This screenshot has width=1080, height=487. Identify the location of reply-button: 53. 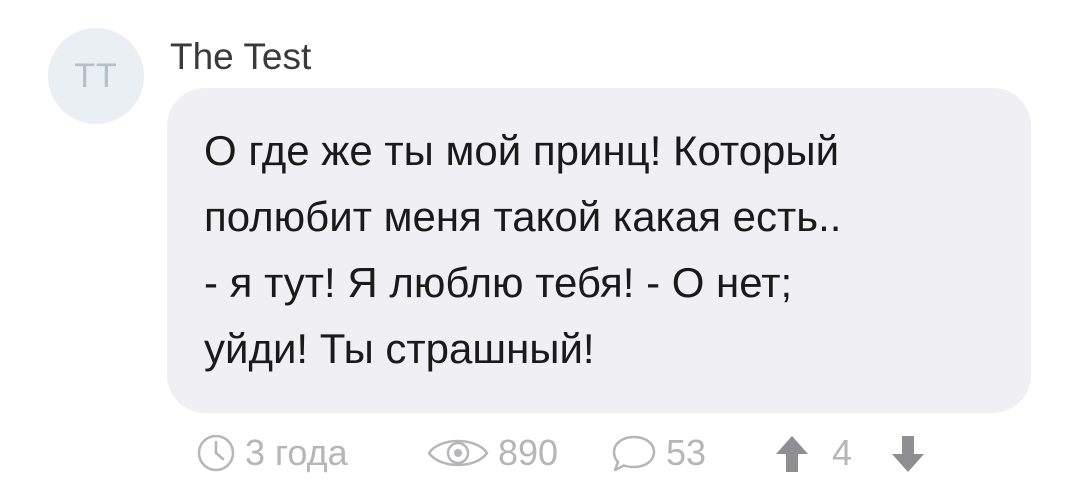
(658, 453).